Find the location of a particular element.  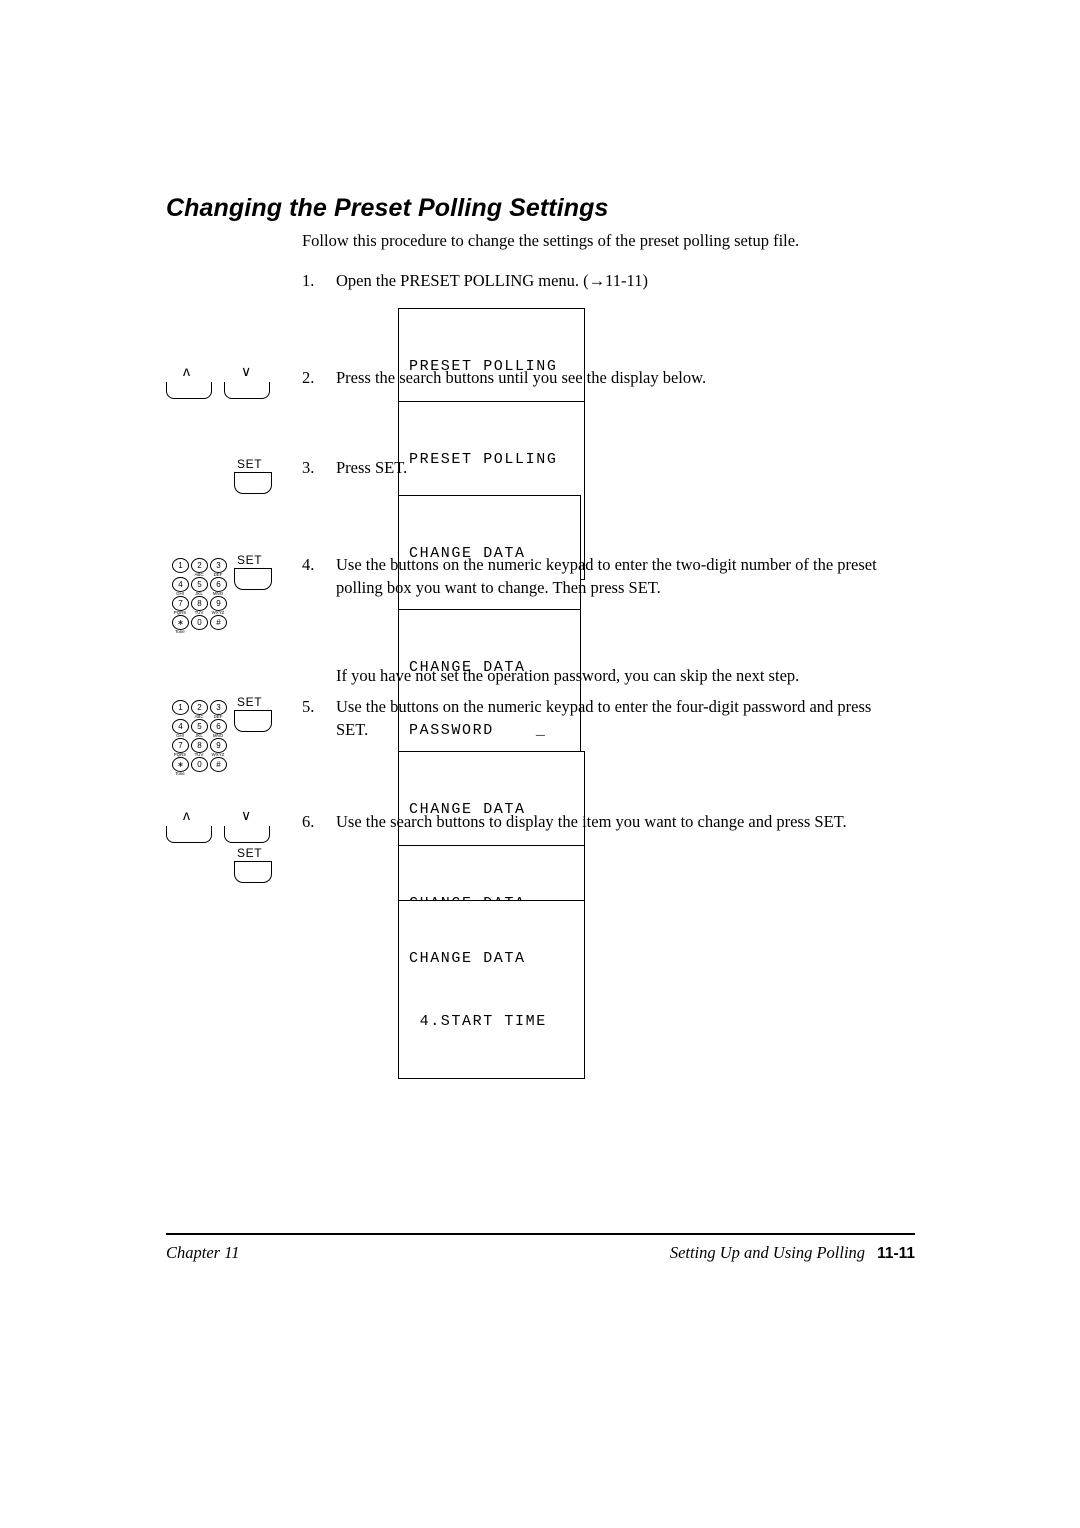

footer-chapter: Chapter 11 is located at coordinates (203, 1252).